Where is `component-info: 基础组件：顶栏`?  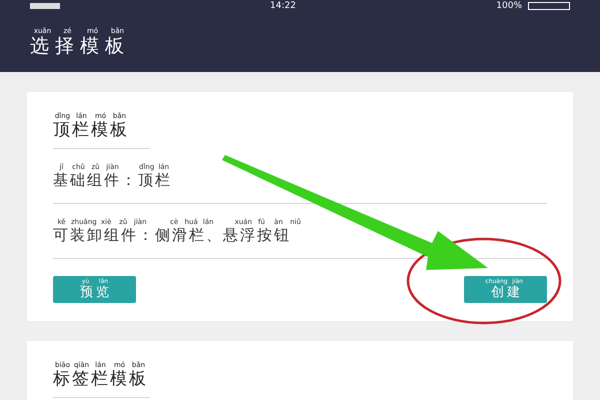
component-info: 基础组件：顶栏 is located at coordinates (112, 180).